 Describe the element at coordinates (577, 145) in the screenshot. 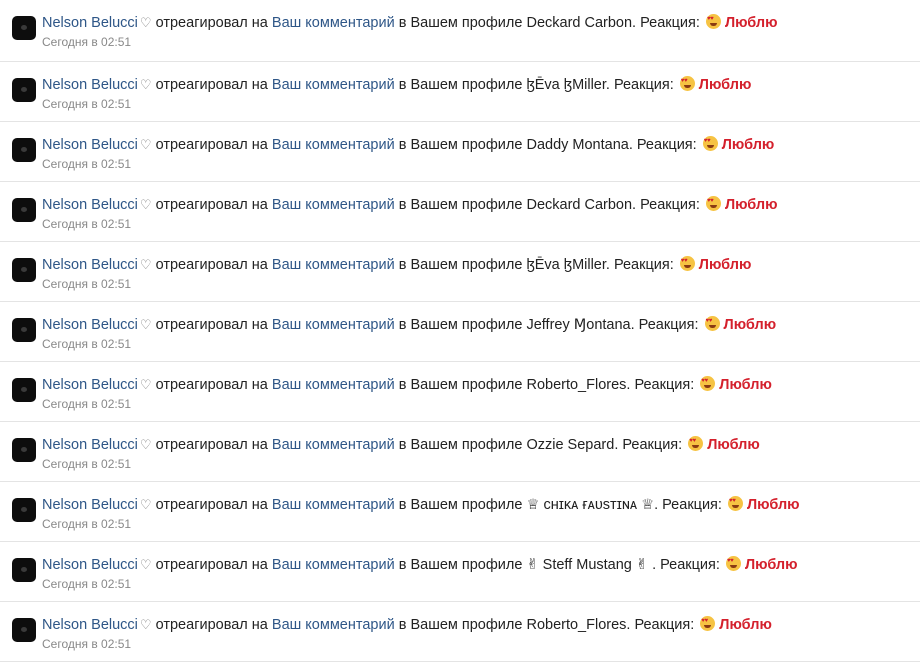

I see `profile-name: Daddy Montana` at that location.